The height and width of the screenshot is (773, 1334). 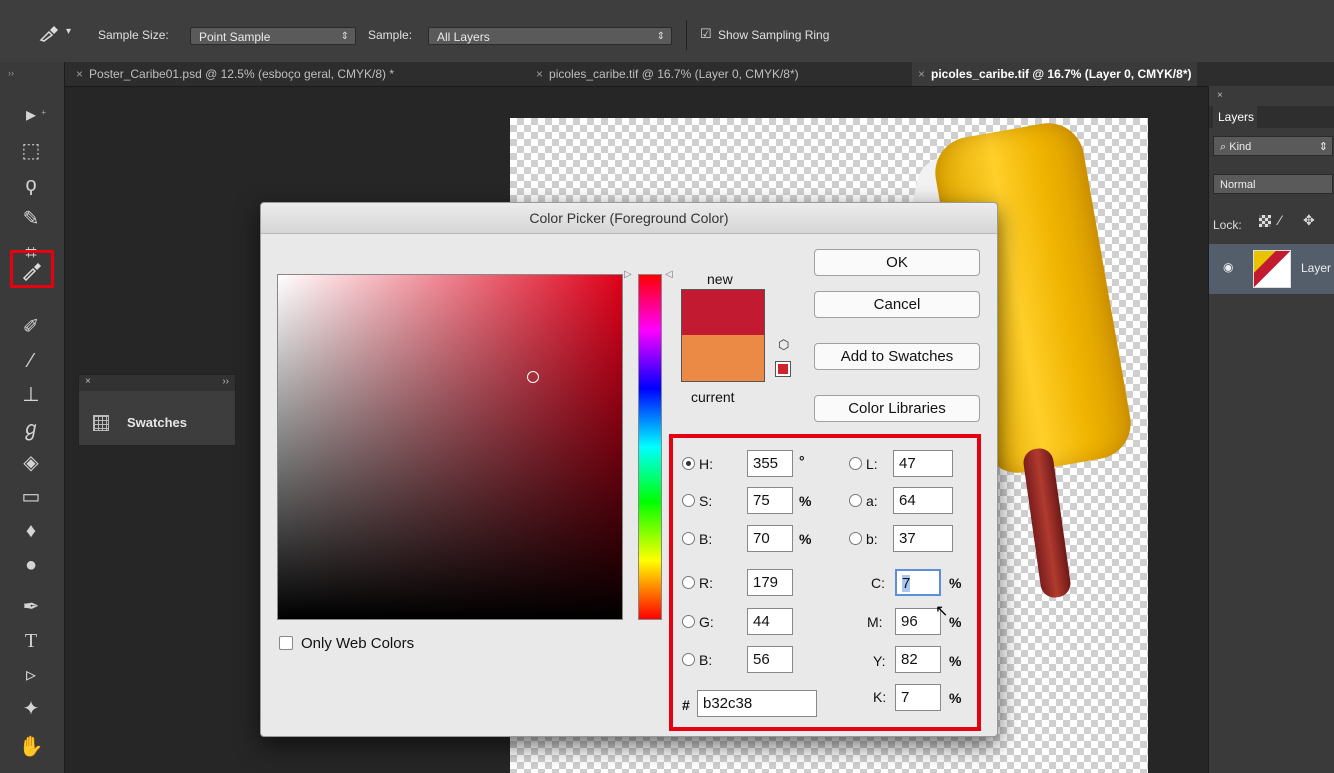 I want to click on a-channel-input: 64, so click(x=923, y=500).